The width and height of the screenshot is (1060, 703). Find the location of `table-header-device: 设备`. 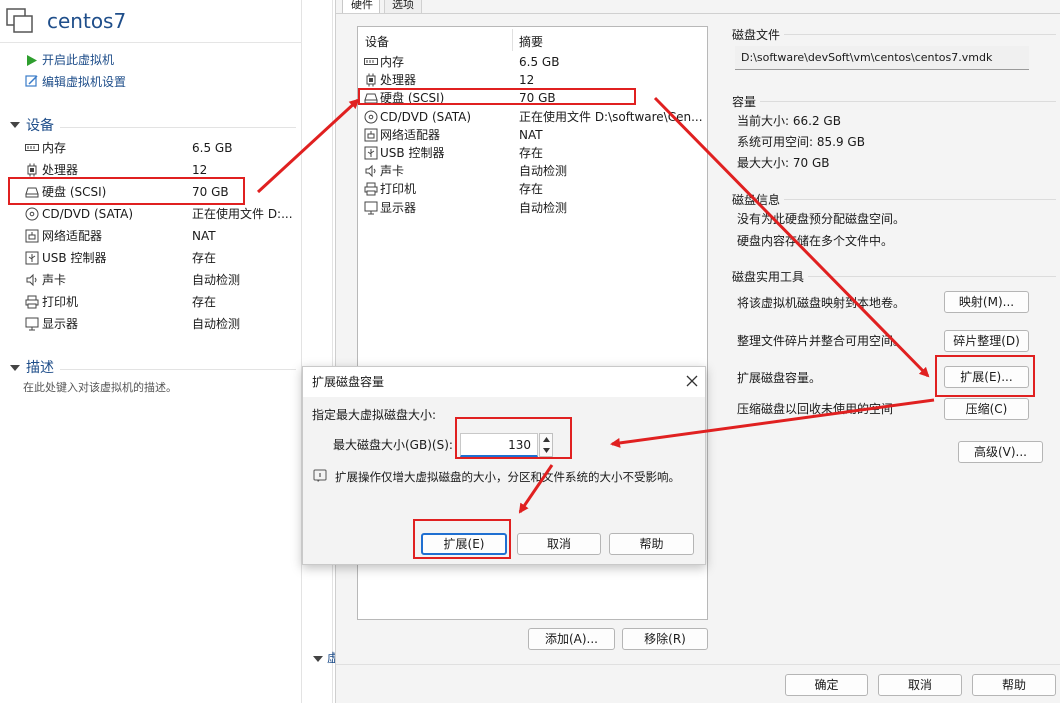

table-header-device: 设备 is located at coordinates (377, 42).